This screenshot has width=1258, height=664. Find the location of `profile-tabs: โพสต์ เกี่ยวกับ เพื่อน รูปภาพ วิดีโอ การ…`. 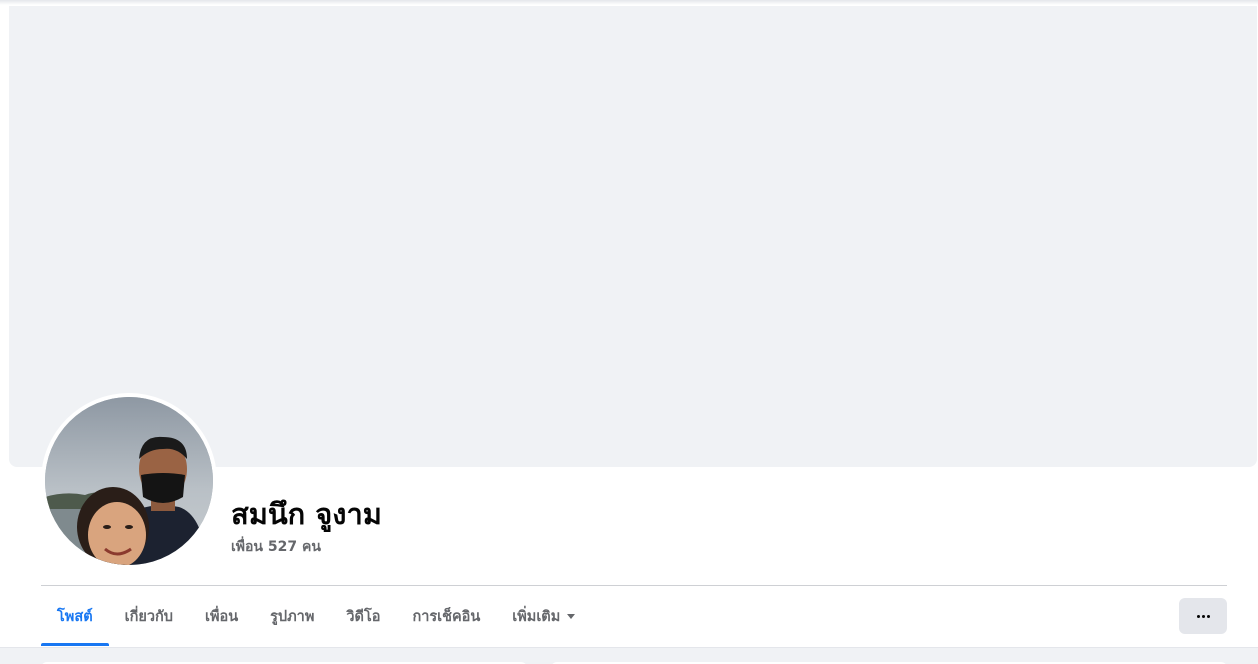

profile-tabs: โพสต์ เกี่ยวกับ เพื่อน รูปภาพ วิดีโอ การ… is located at coordinates (316, 616).